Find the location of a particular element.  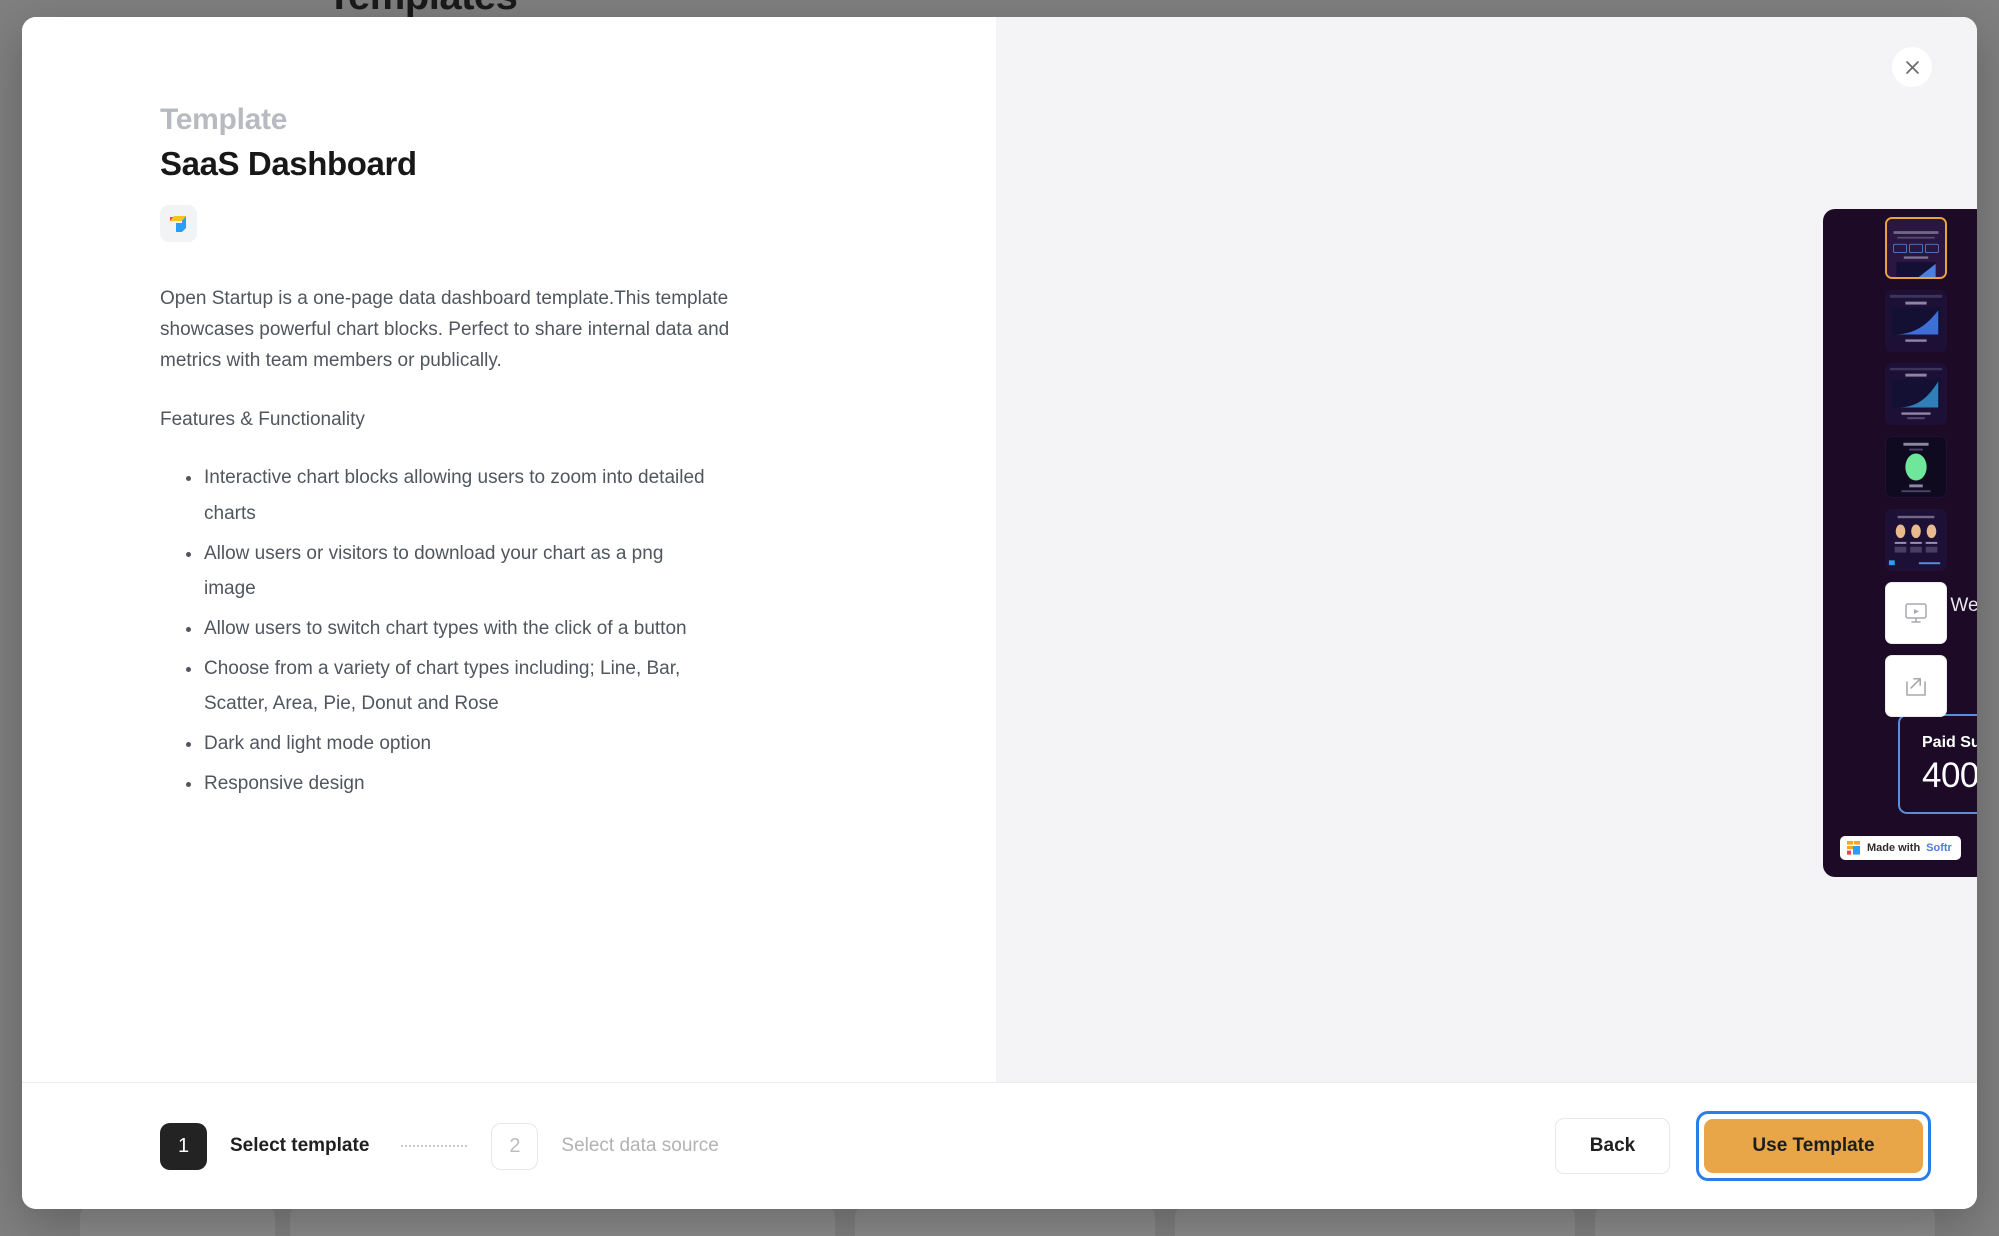

use-template-button: Use Template is located at coordinates (1813, 1146).